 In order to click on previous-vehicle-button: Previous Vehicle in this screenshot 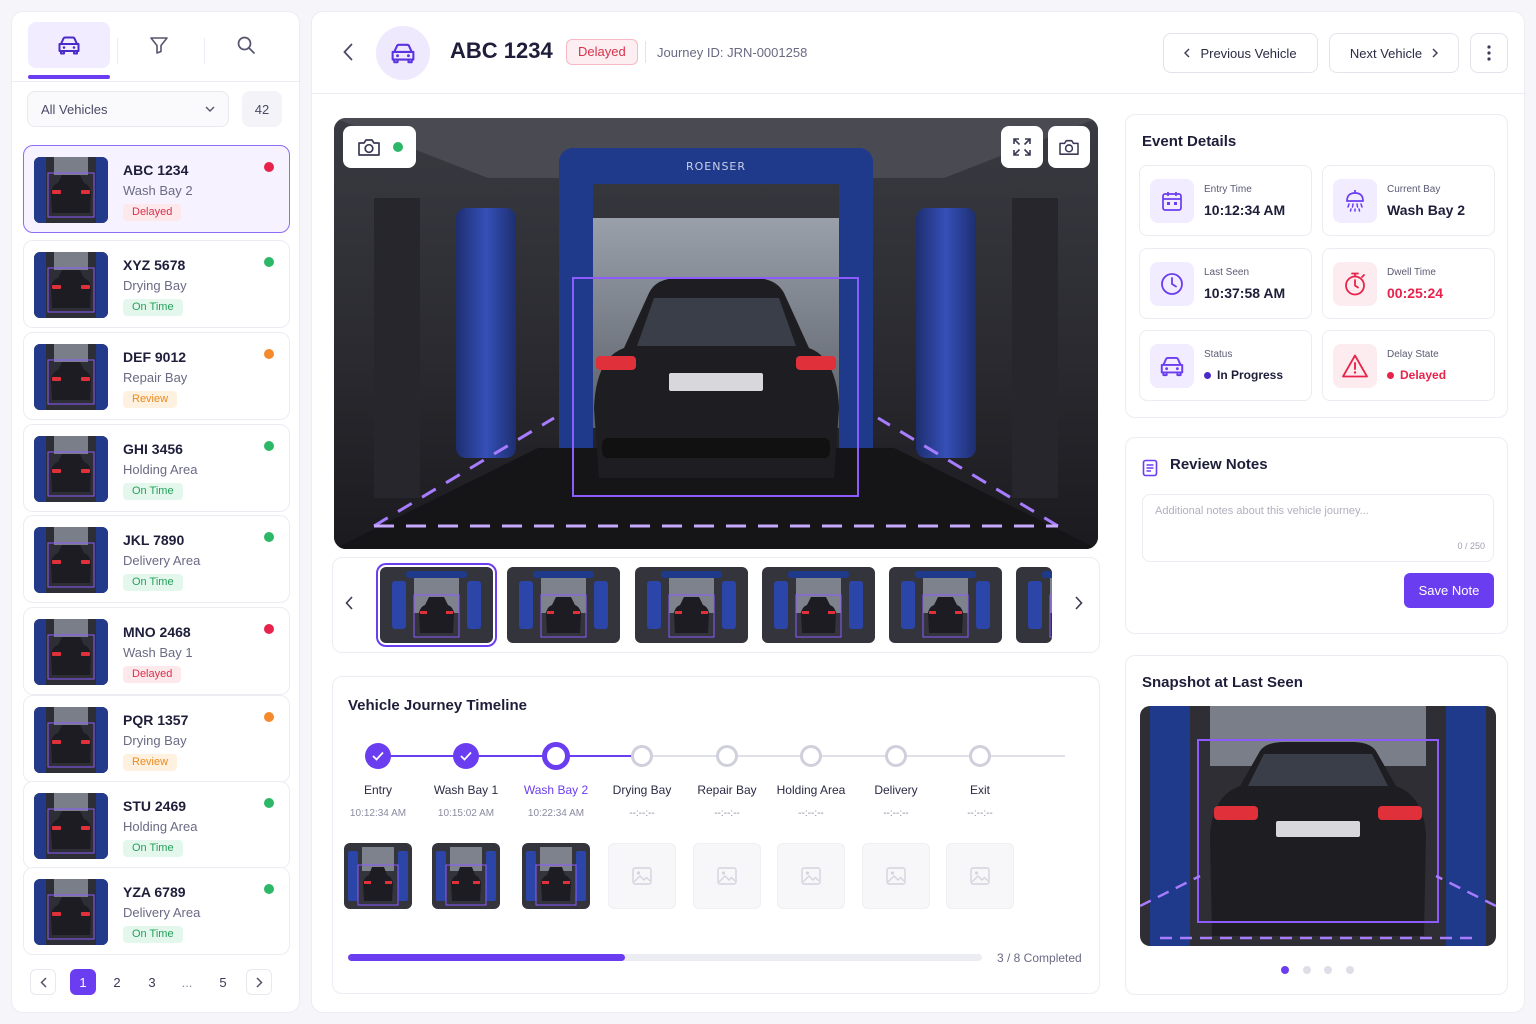, I will do `click(1240, 53)`.